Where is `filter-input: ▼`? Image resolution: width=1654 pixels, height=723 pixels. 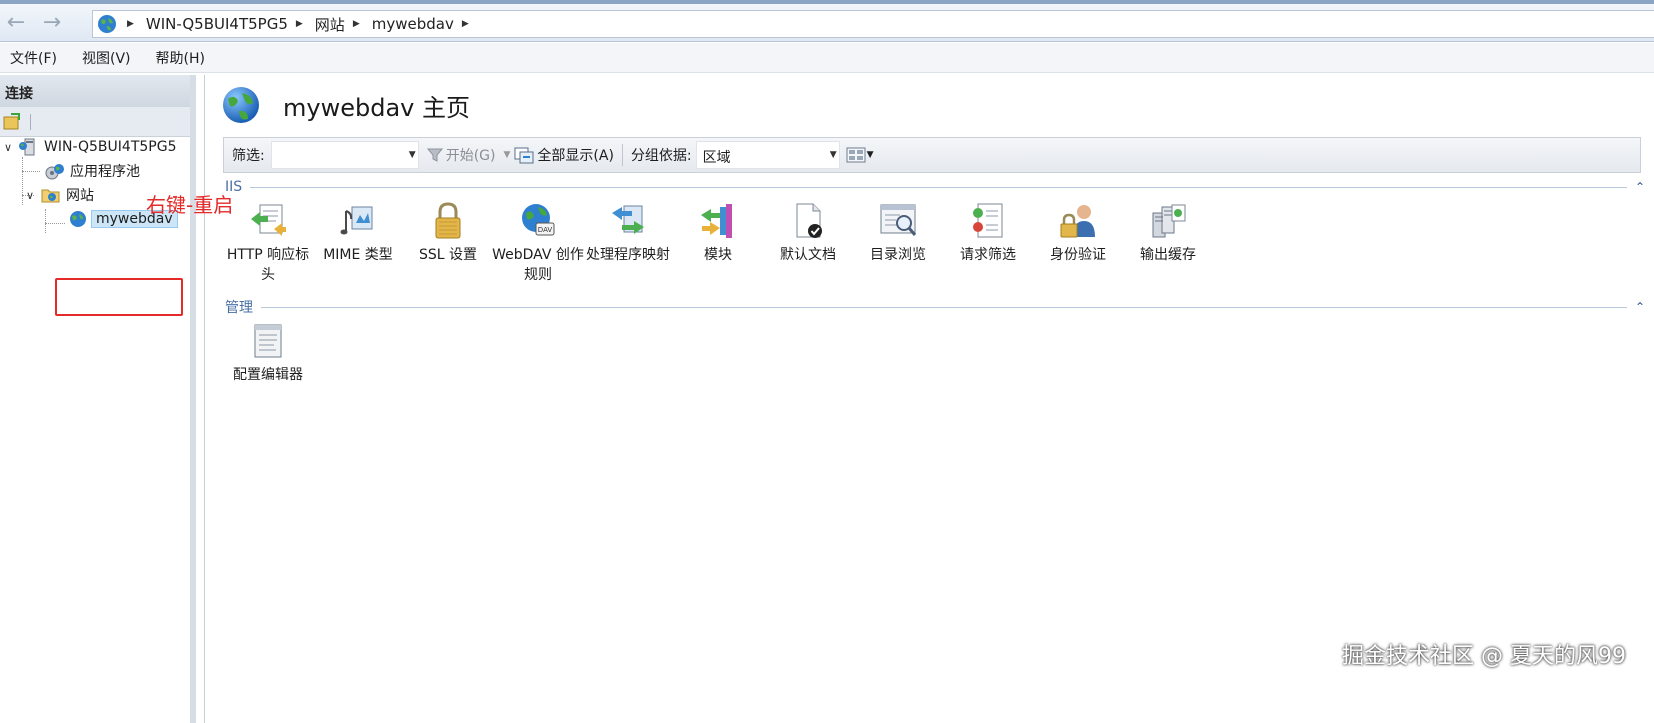
filter-input: ▼ is located at coordinates (344, 155).